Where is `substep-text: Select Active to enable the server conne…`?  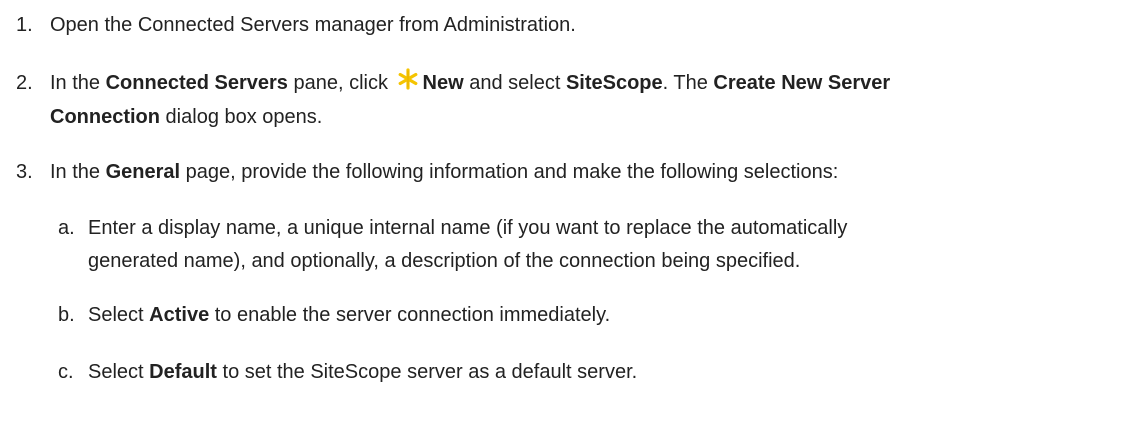 substep-text: Select Active to enable the server conne… is located at coordinates (613, 315).